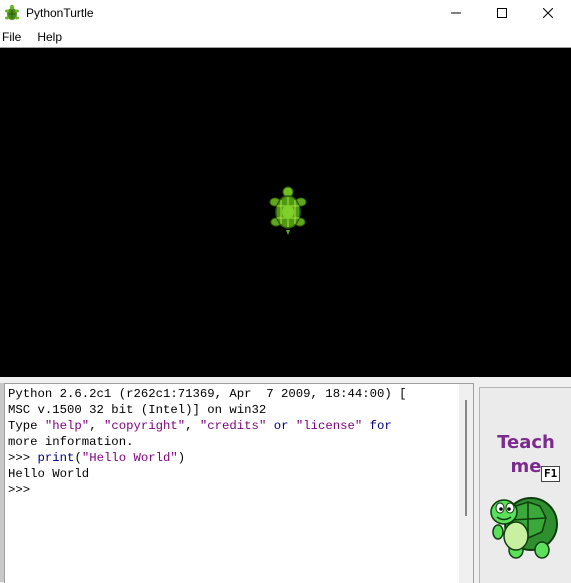 This screenshot has width=571, height=583. I want to click on console-prompt: >>>, so click(23, 458).